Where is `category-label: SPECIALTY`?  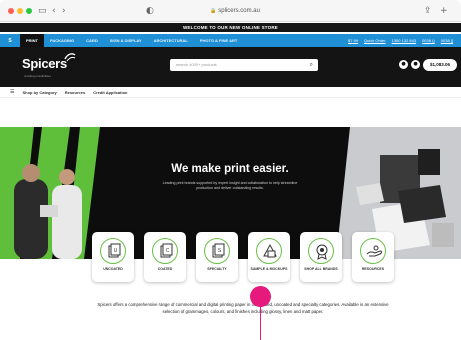
category-label: SPECIALTY is located at coordinates (217, 269).